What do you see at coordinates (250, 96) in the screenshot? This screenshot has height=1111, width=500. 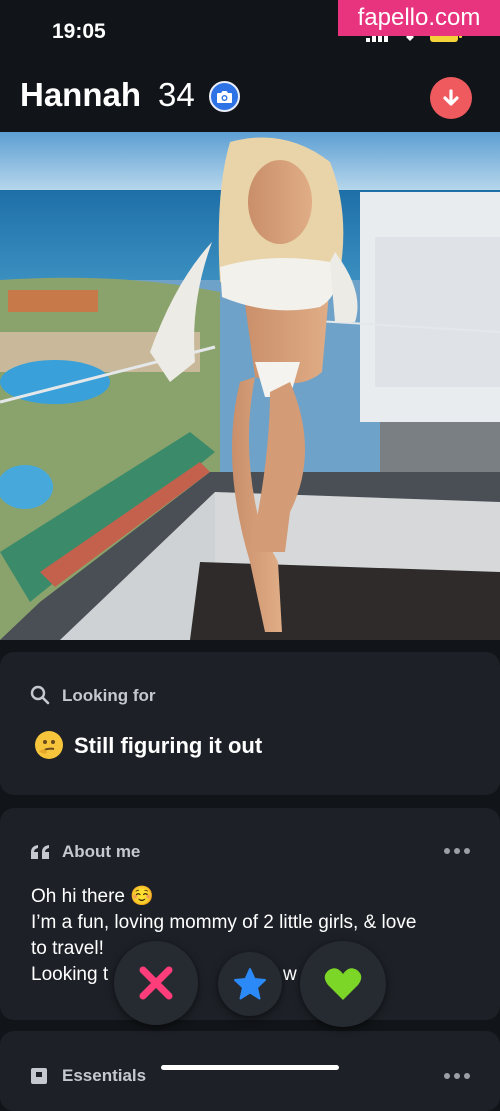 I see `profile-header: Hannah 34` at bounding box center [250, 96].